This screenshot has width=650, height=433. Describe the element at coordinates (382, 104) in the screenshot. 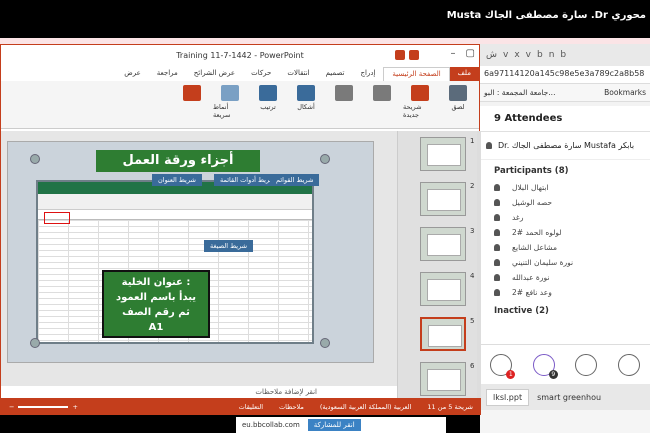

I see `font-tools` at that location.